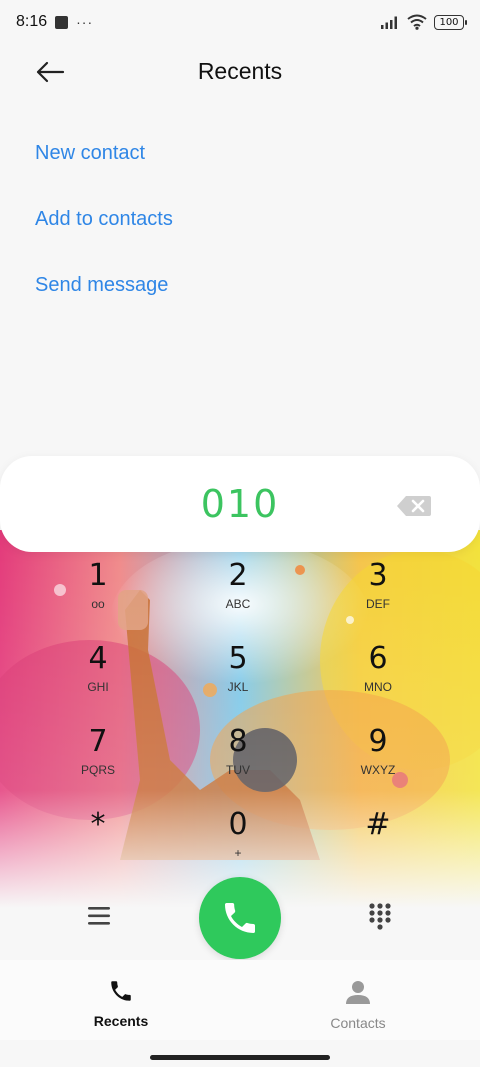 This screenshot has width=480, height=1067. I want to click on dialer-actions, so click(240, 915).